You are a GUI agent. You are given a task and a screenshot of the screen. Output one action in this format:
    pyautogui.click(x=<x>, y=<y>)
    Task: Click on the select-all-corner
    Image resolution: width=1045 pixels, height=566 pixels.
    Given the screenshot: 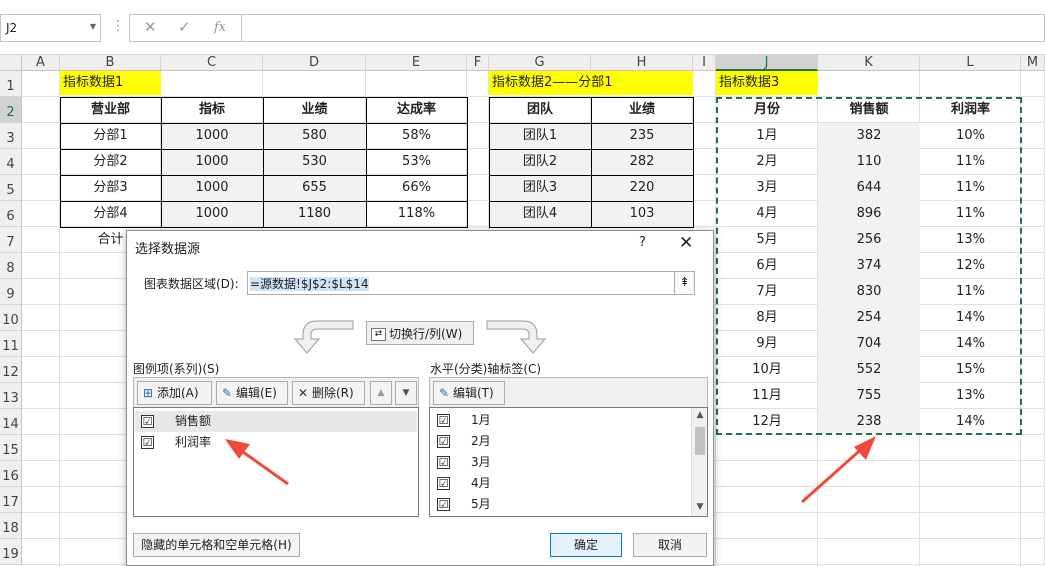 What is the action you would take?
    pyautogui.click(x=11, y=63)
    